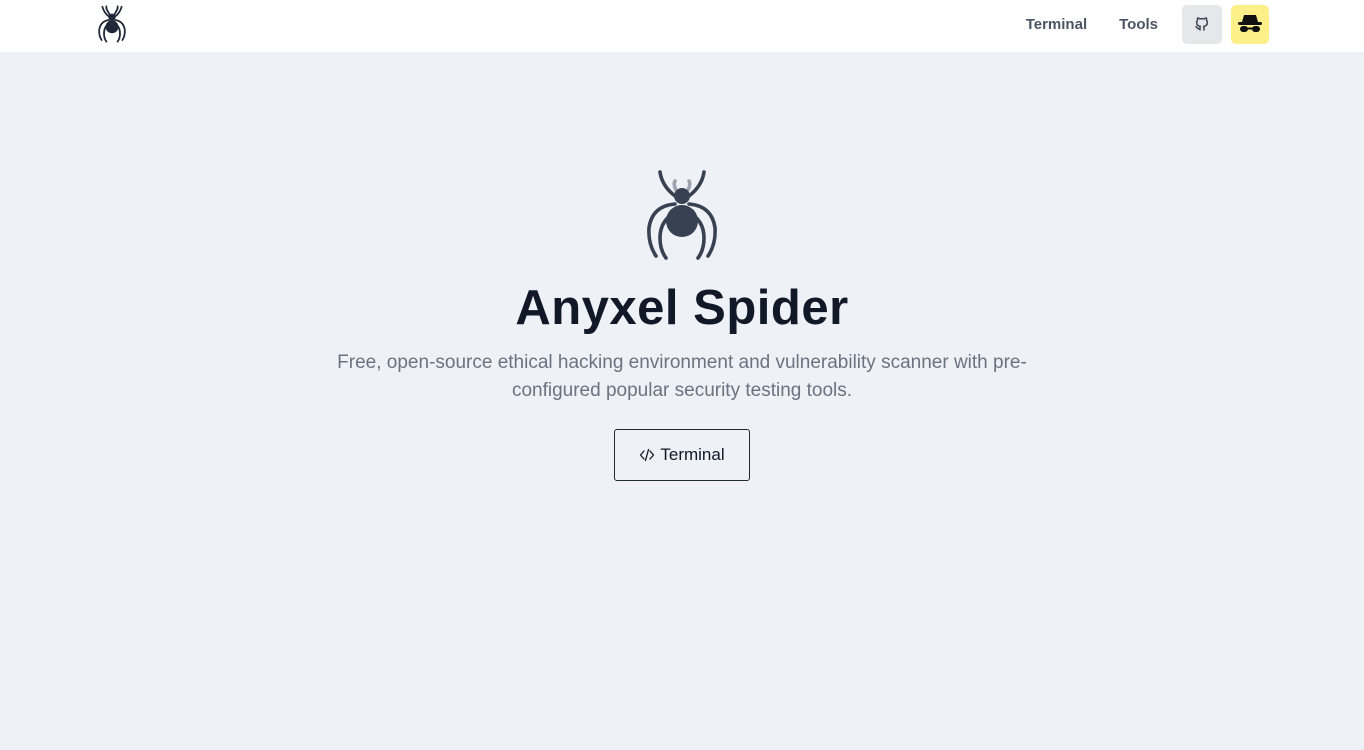 The image size is (1364, 750). What do you see at coordinates (1138, 24) in the screenshot?
I see `nav-link-tools: Tools` at bounding box center [1138, 24].